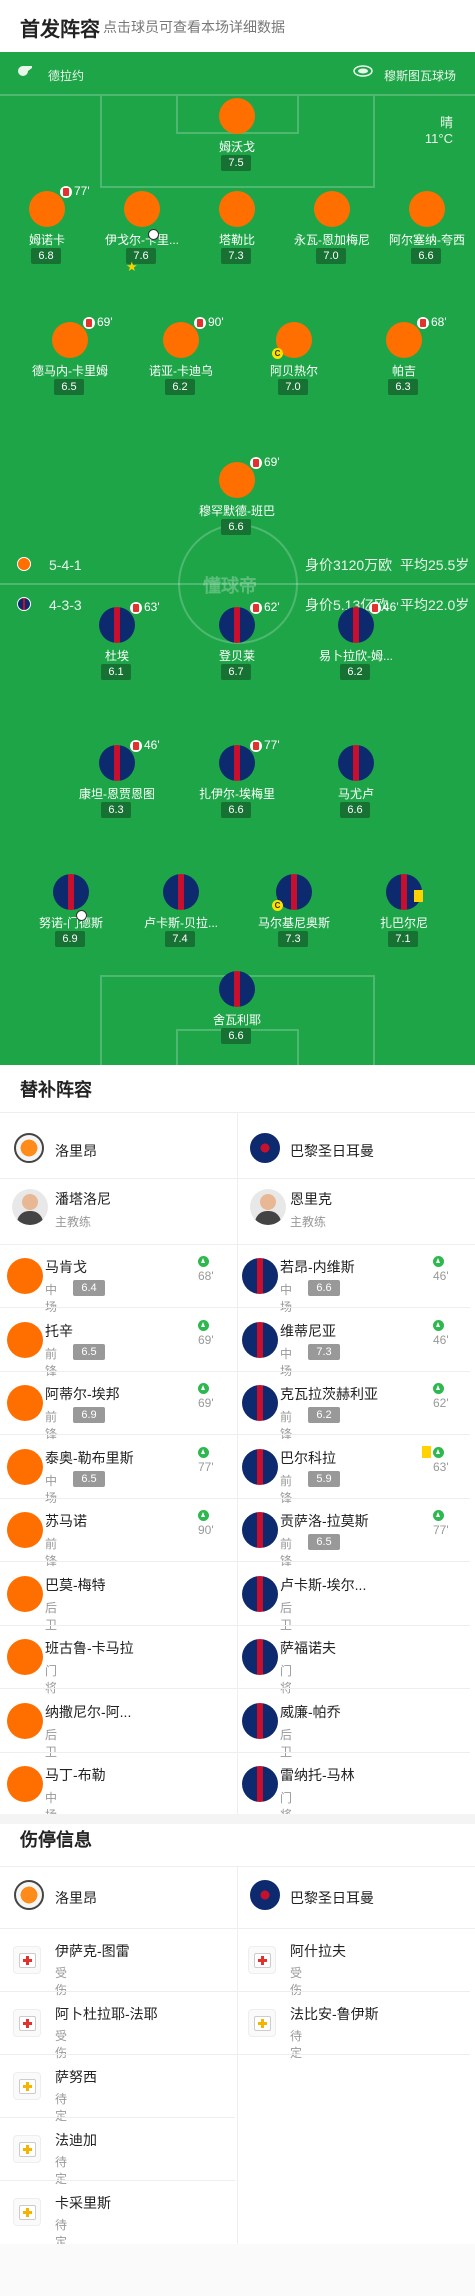 The width and height of the screenshot is (475, 2296). Describe the element at coordinates (206, 1276) in the screenshot. I see `sub-in-time: 68'` at that location.